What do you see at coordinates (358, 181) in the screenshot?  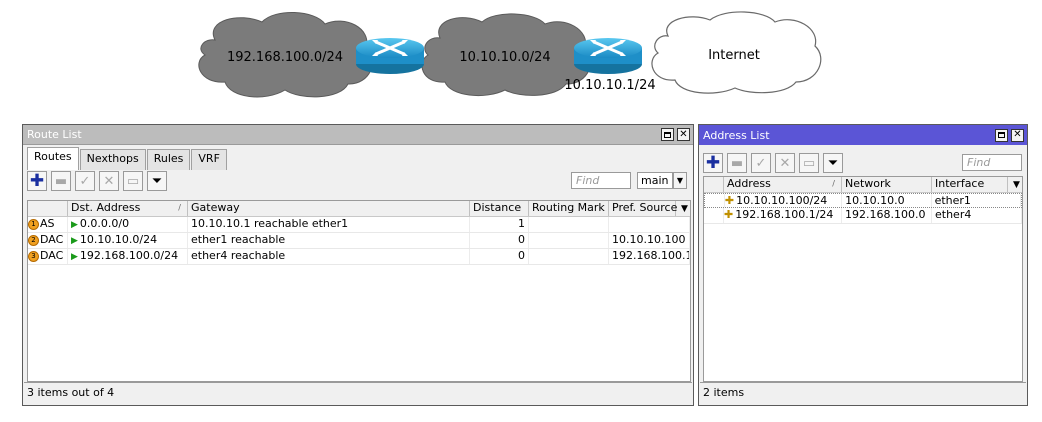 I see `route-toolbar: ✚ ▬ ✓ ✕ ▭ ⏷ Find main ▼` at bounding box center [358, 181].